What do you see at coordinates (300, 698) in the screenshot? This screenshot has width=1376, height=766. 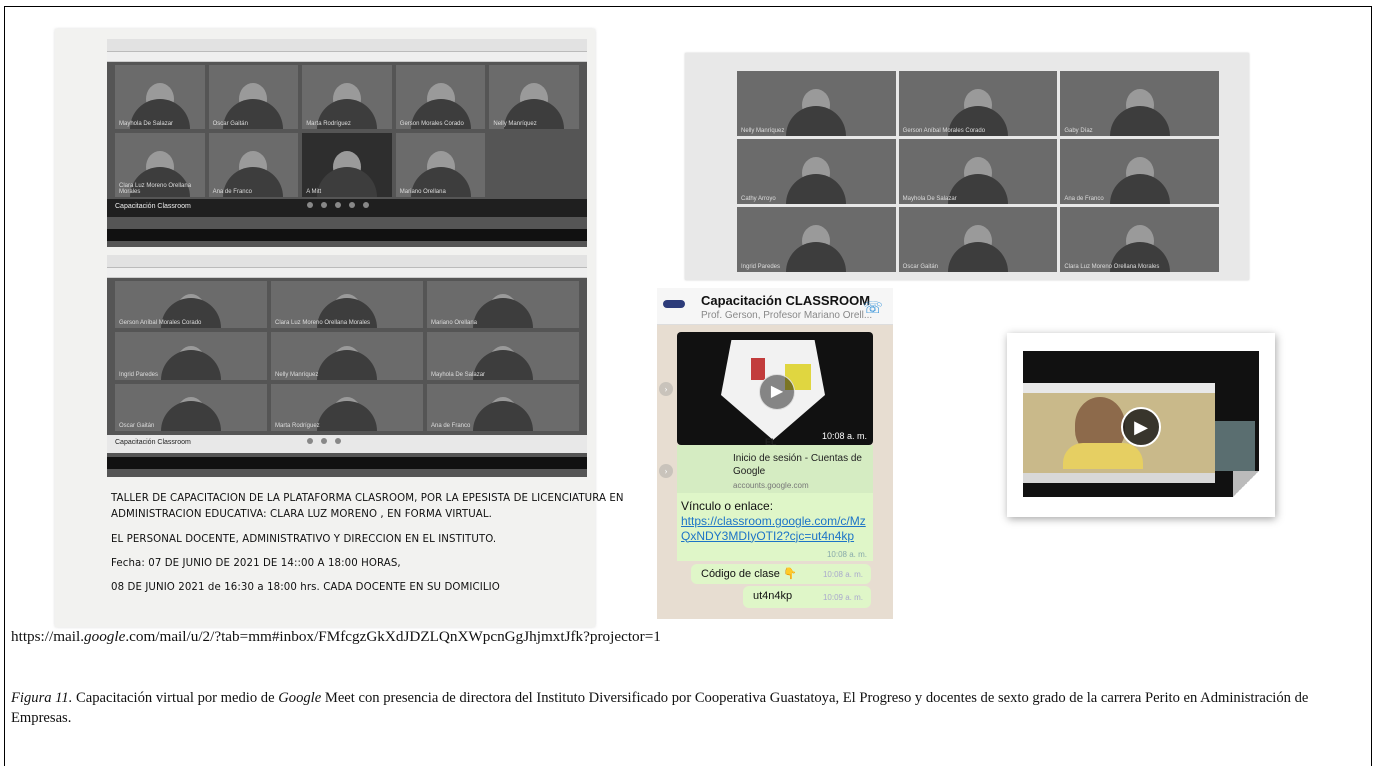 I see `caption-italic: Google` at bounding box center [300, 698].